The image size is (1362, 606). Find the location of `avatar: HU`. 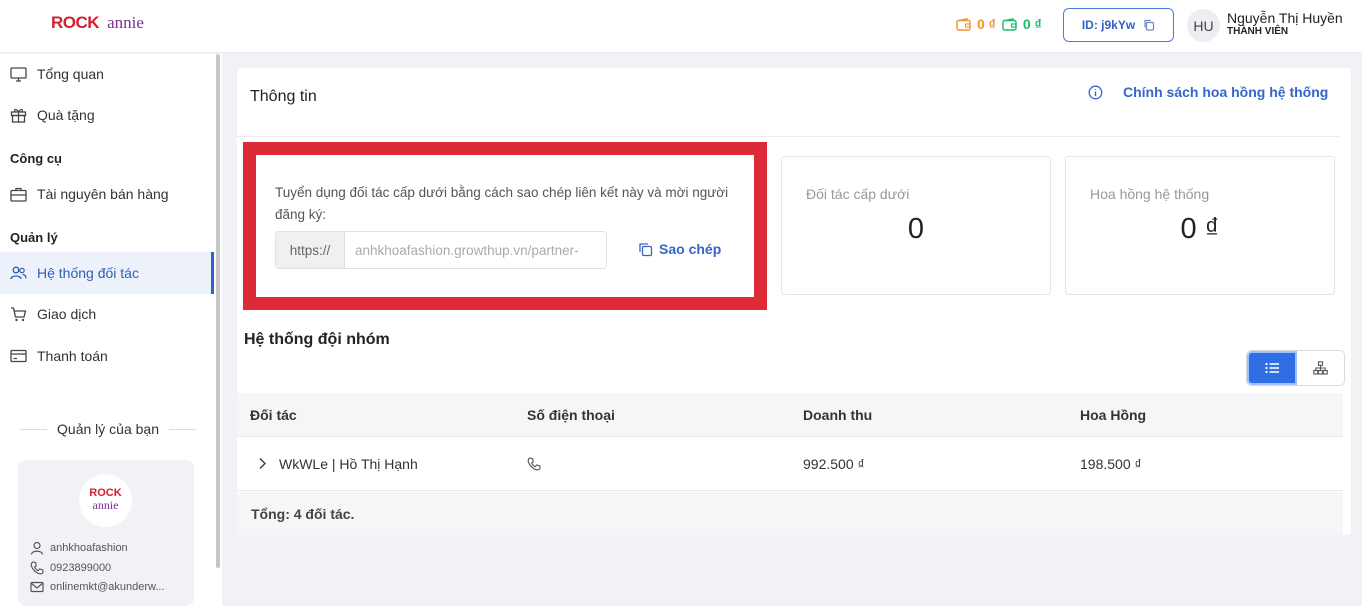

avatar: HU is located at coordinates (1203, 25).